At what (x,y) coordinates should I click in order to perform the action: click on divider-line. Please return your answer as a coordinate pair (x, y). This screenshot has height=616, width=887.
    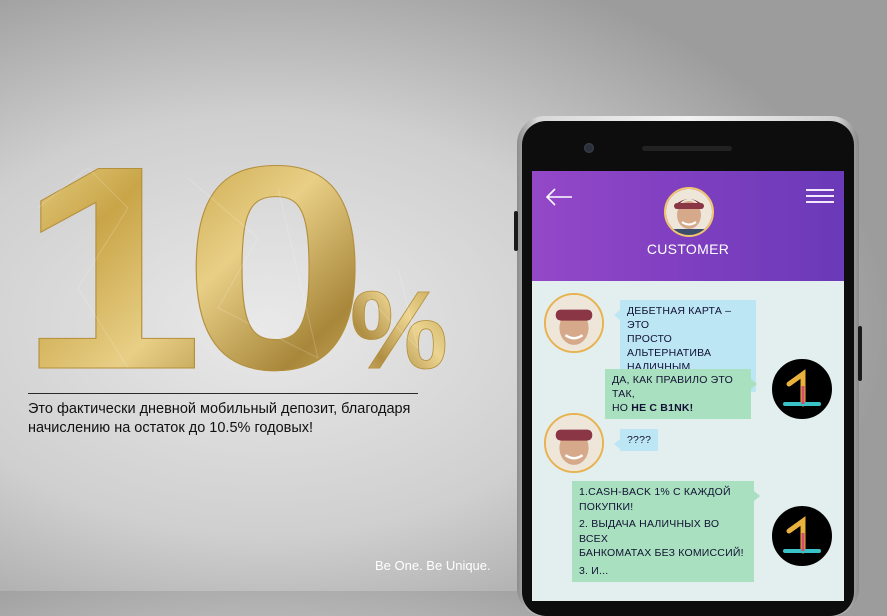
    Looking at the image, I should click on (223, 393).